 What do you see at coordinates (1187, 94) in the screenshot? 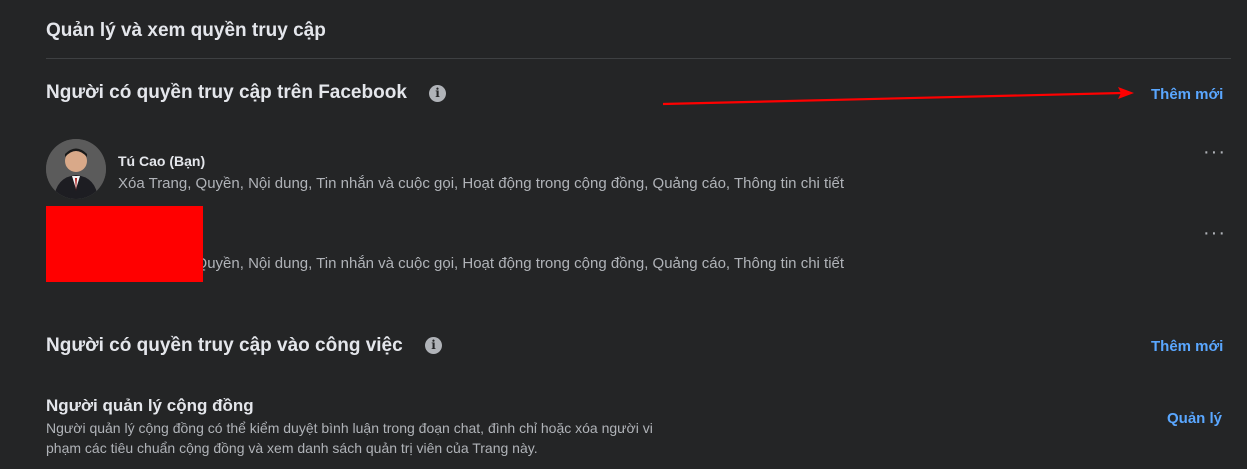
I see `add-facebook-access-button: Thêm mới` at bounding box center [1187, 94].